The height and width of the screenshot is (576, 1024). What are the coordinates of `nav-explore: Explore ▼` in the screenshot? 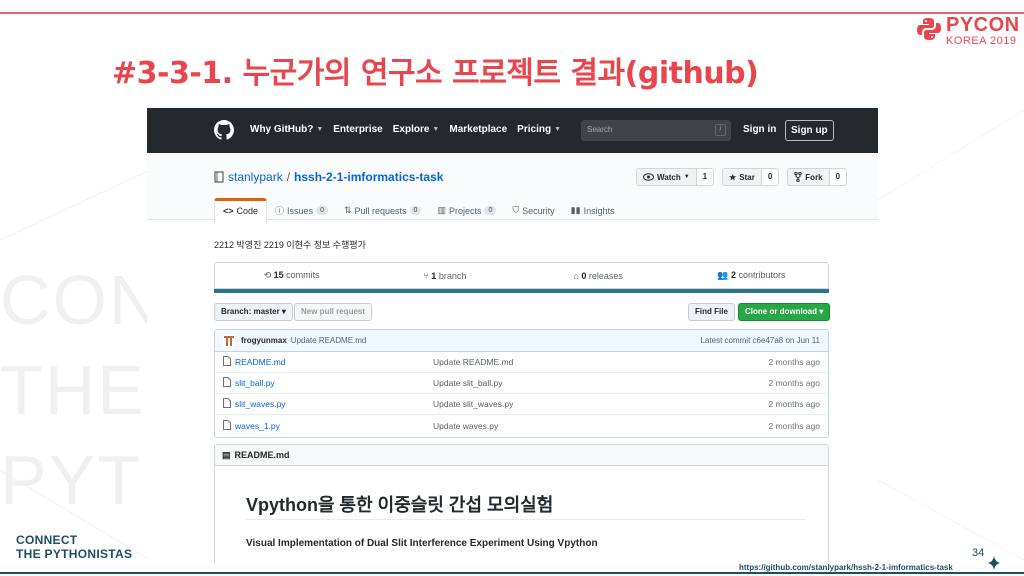 It's located at (416, 129).